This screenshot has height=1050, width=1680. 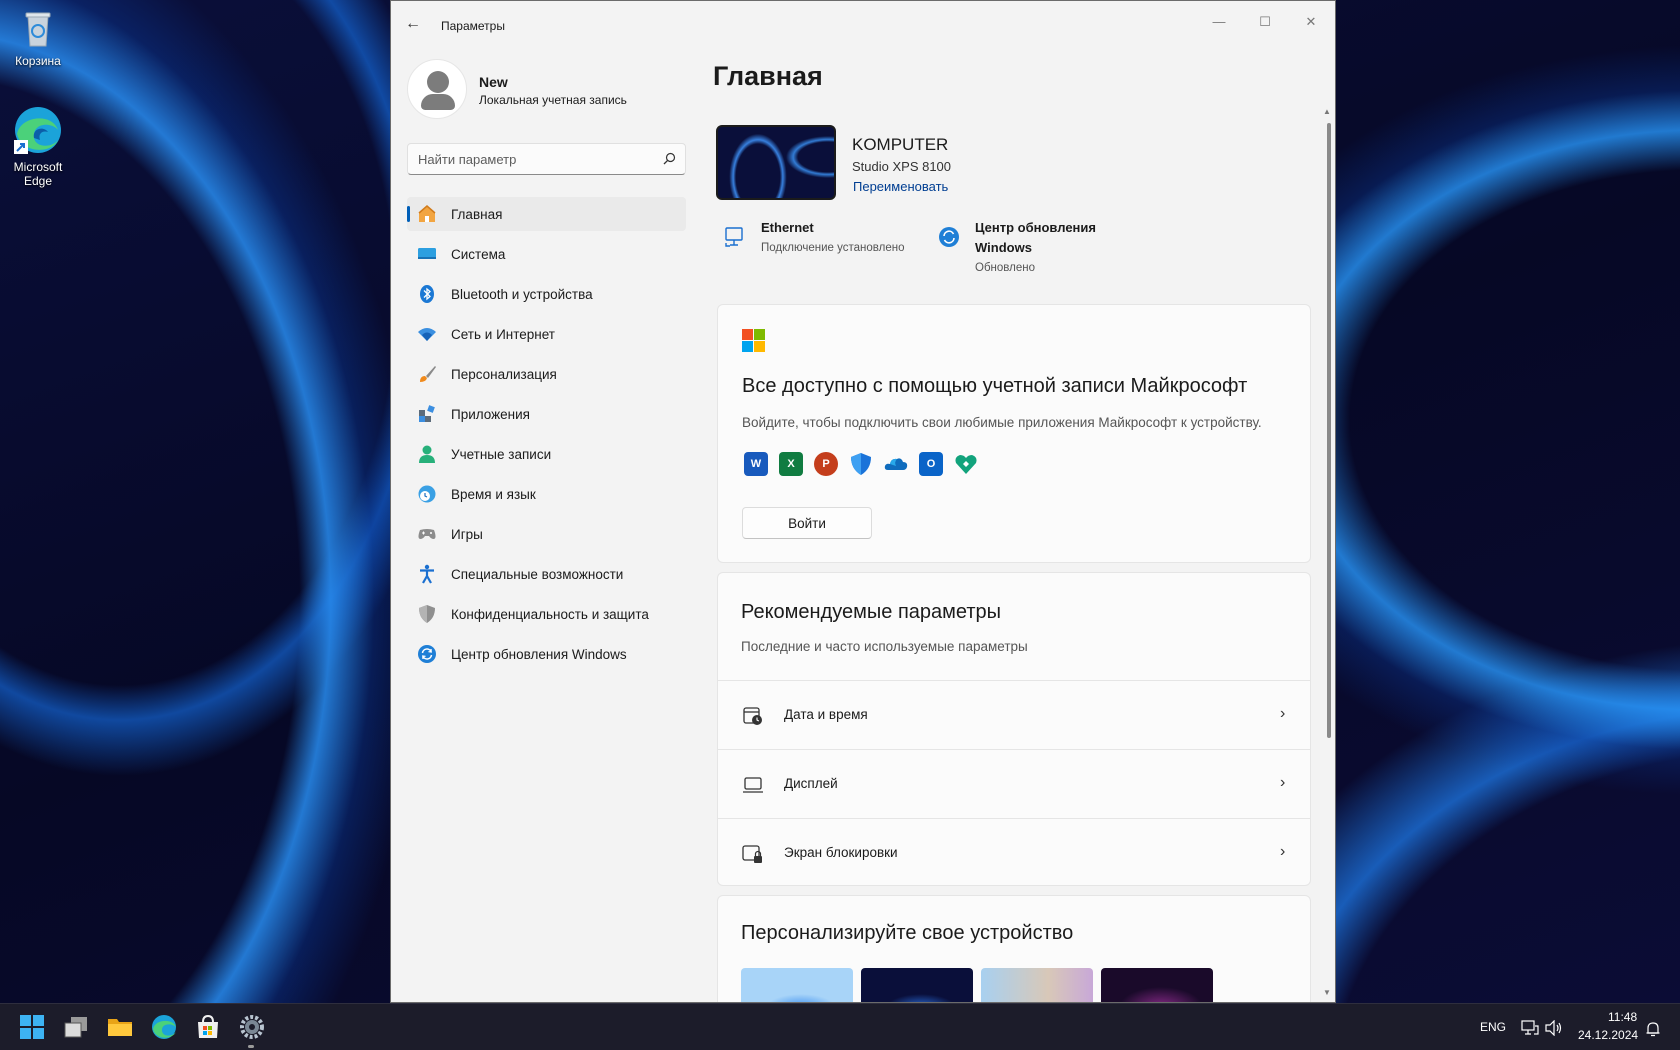 I want to click on sidebar-item-windows-update: Центр обновления Windows, so click(x=546, y=654).